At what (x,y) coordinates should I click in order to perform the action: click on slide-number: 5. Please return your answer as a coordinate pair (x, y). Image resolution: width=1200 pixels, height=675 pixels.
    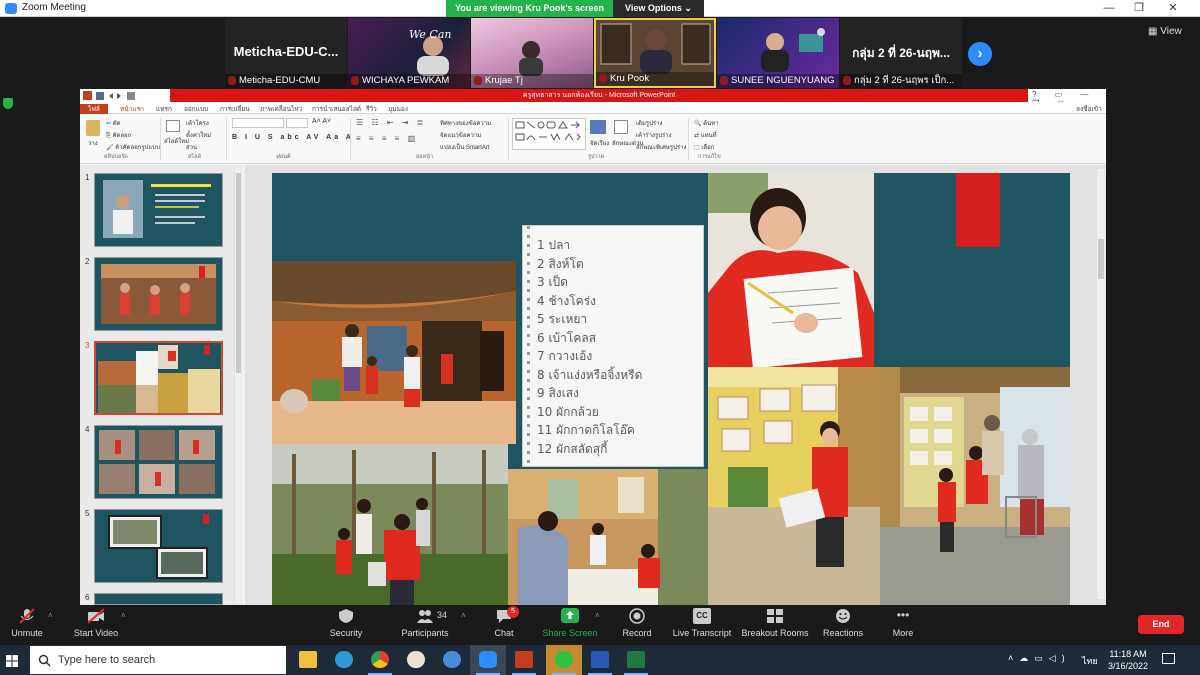
    Looking at the image, I should click on (87, 513).